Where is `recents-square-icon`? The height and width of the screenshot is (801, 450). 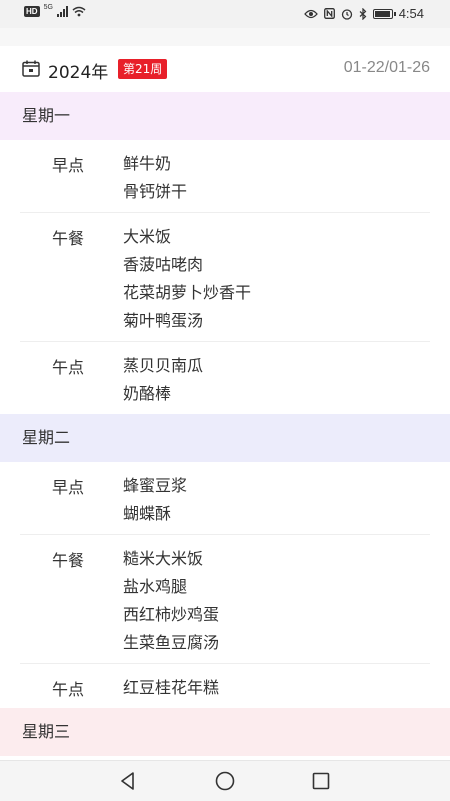 recents-square-icon is located at coordinates (321, 781).